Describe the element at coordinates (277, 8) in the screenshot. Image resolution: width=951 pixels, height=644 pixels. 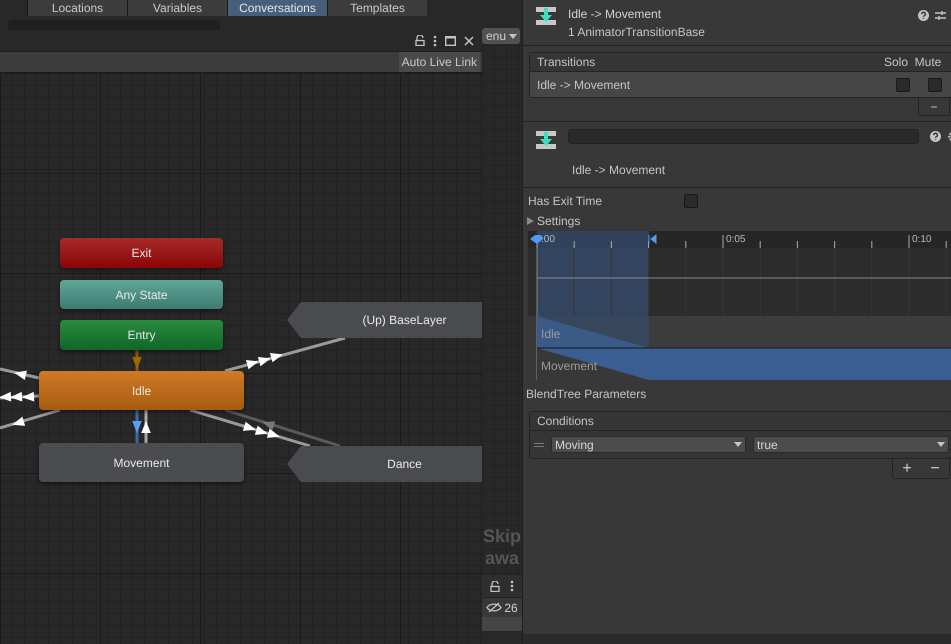
I see `tab: Conversations` at that location.